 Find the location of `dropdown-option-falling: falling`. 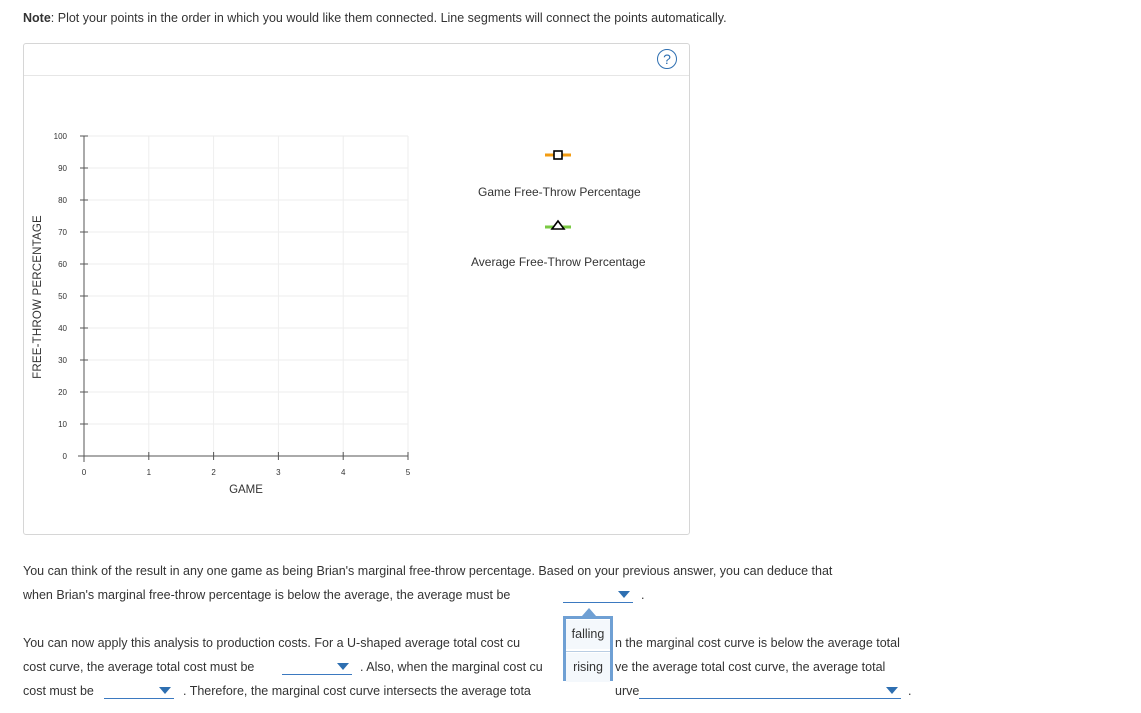

dropdown-option-falling: falling is located at coordinates (588, 634).